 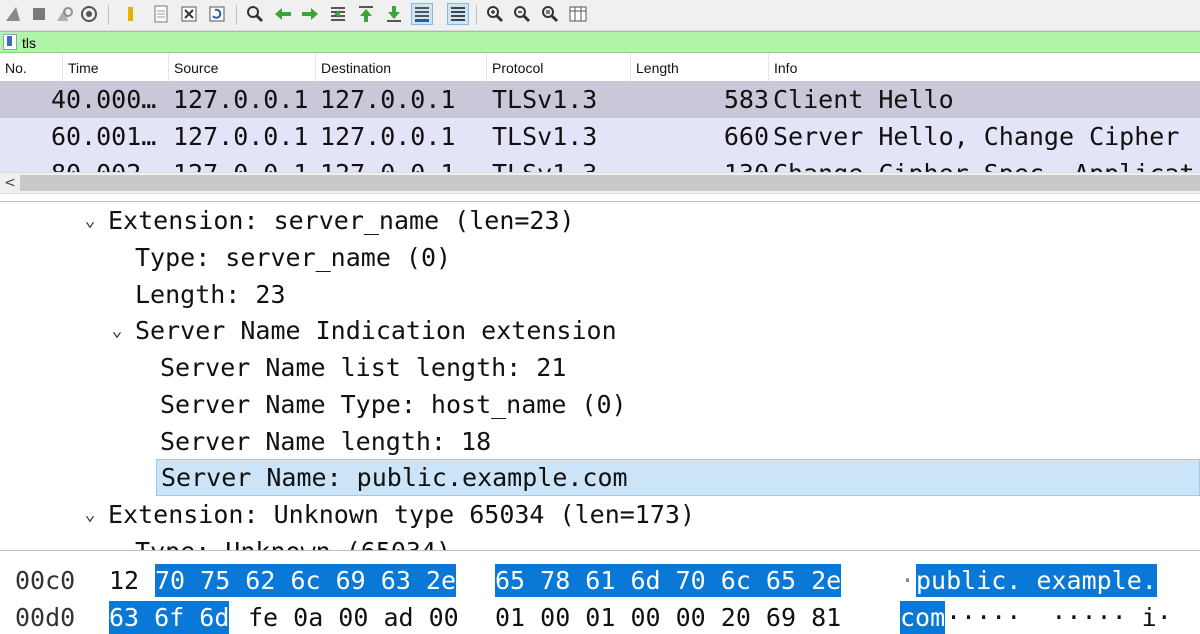 I want to click on bookmark-icon, so click(x=10, y=42).